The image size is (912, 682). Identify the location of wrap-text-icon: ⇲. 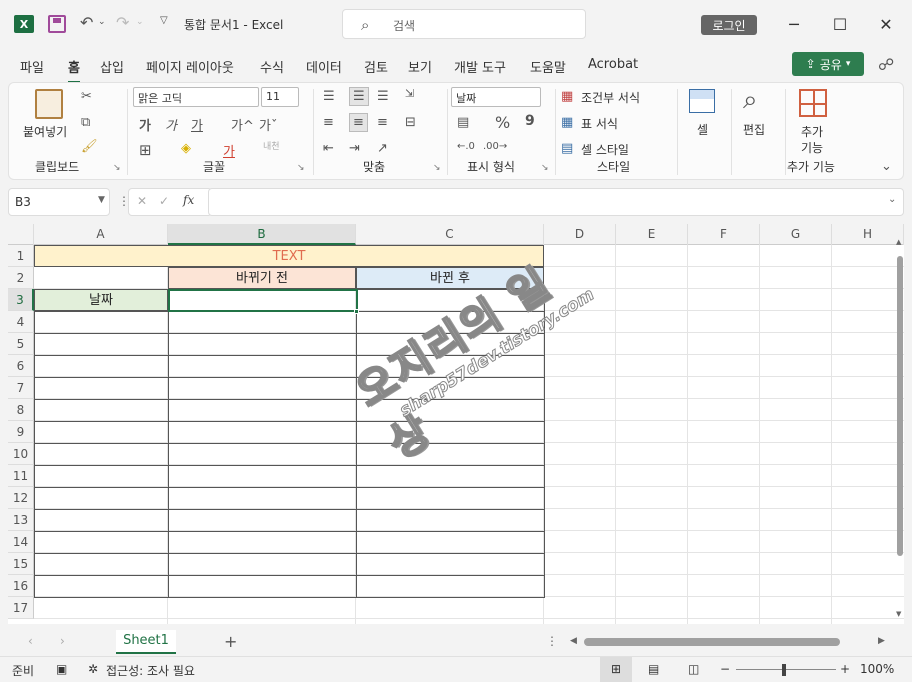
(409, 93).